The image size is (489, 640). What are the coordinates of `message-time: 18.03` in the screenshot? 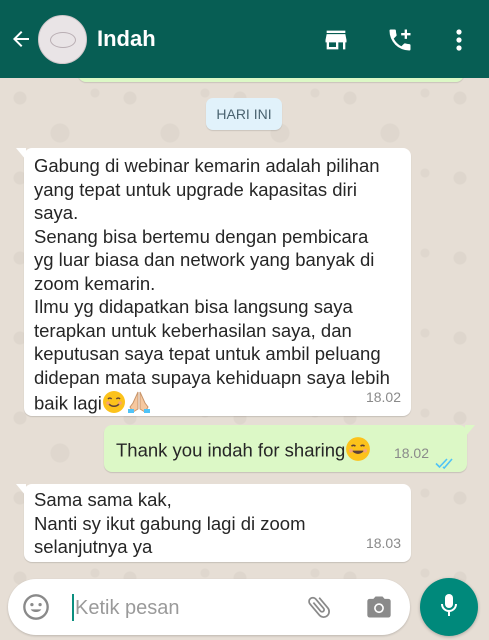 It's located at (383, 542).